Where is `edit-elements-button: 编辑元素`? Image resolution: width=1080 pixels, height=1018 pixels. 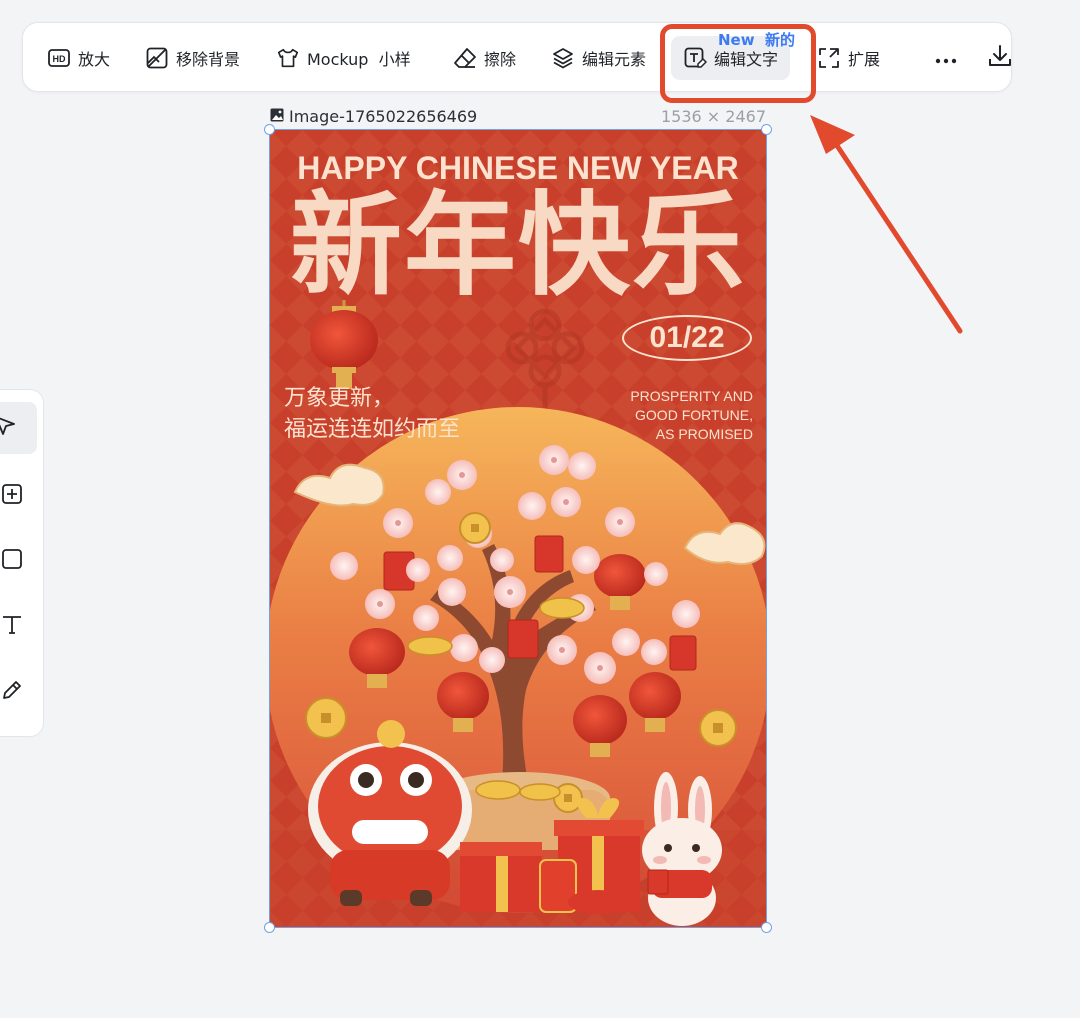
edit-elements-button: 编辑元素 is located at coordinates (598, 58).